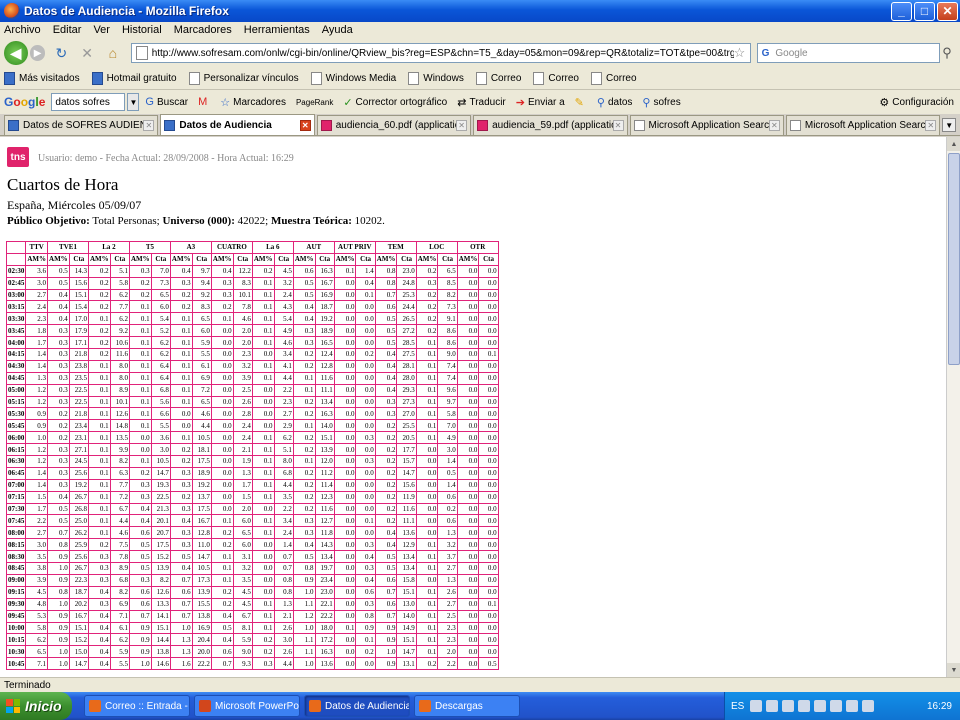 This screenshot has width=960, height=720. What do you see at coordinates (283, 343) in the screenshot?
I see `value-cell: 4.6` at bounding box center [283, 343].